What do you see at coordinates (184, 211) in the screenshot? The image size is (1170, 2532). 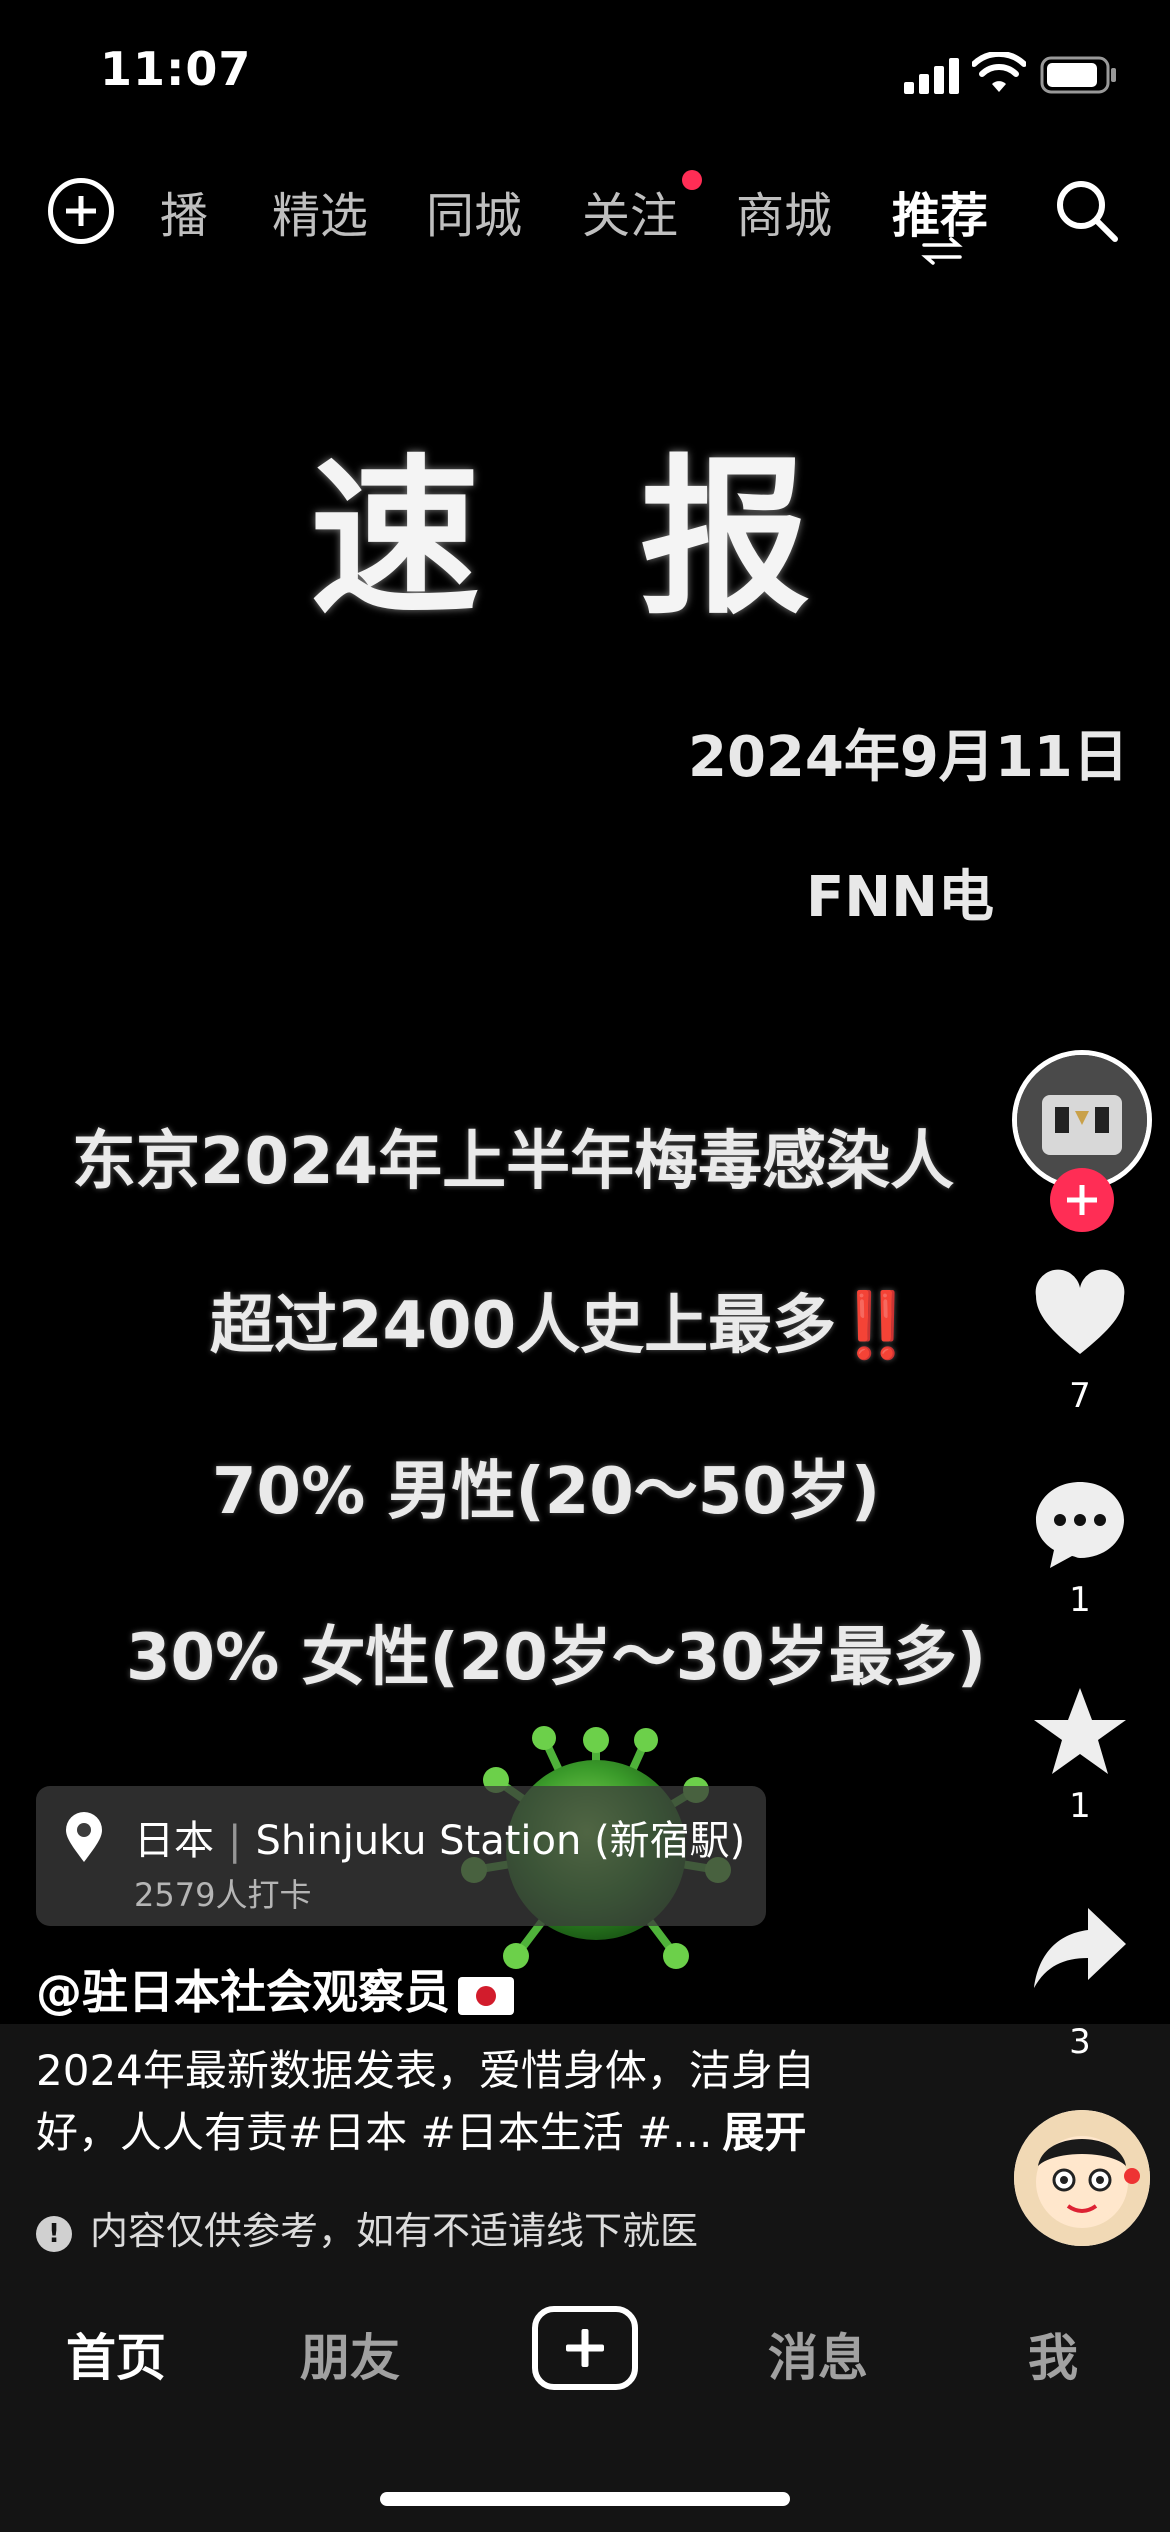 I see `tab-live: 播` at bounding box center [184, 211].